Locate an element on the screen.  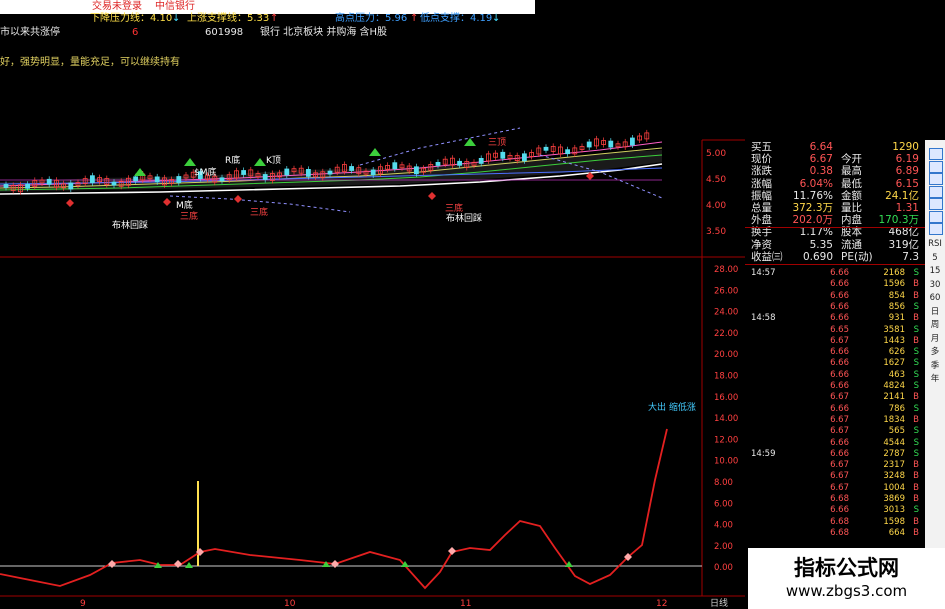
watermark: 指标公式网 www.zbgs3.com is located at coordinates (846, 578).